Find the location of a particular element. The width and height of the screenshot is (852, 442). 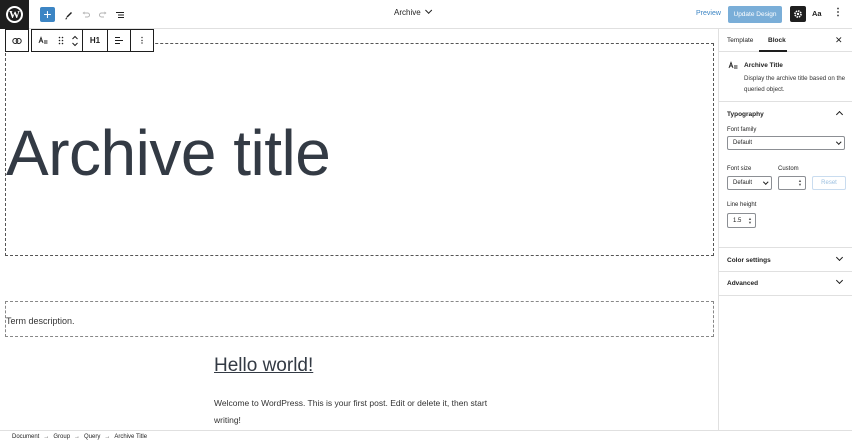

top-toolbar: W + Archive Preview Update Design Aa ⋮ is located at coordinates (426, 14).